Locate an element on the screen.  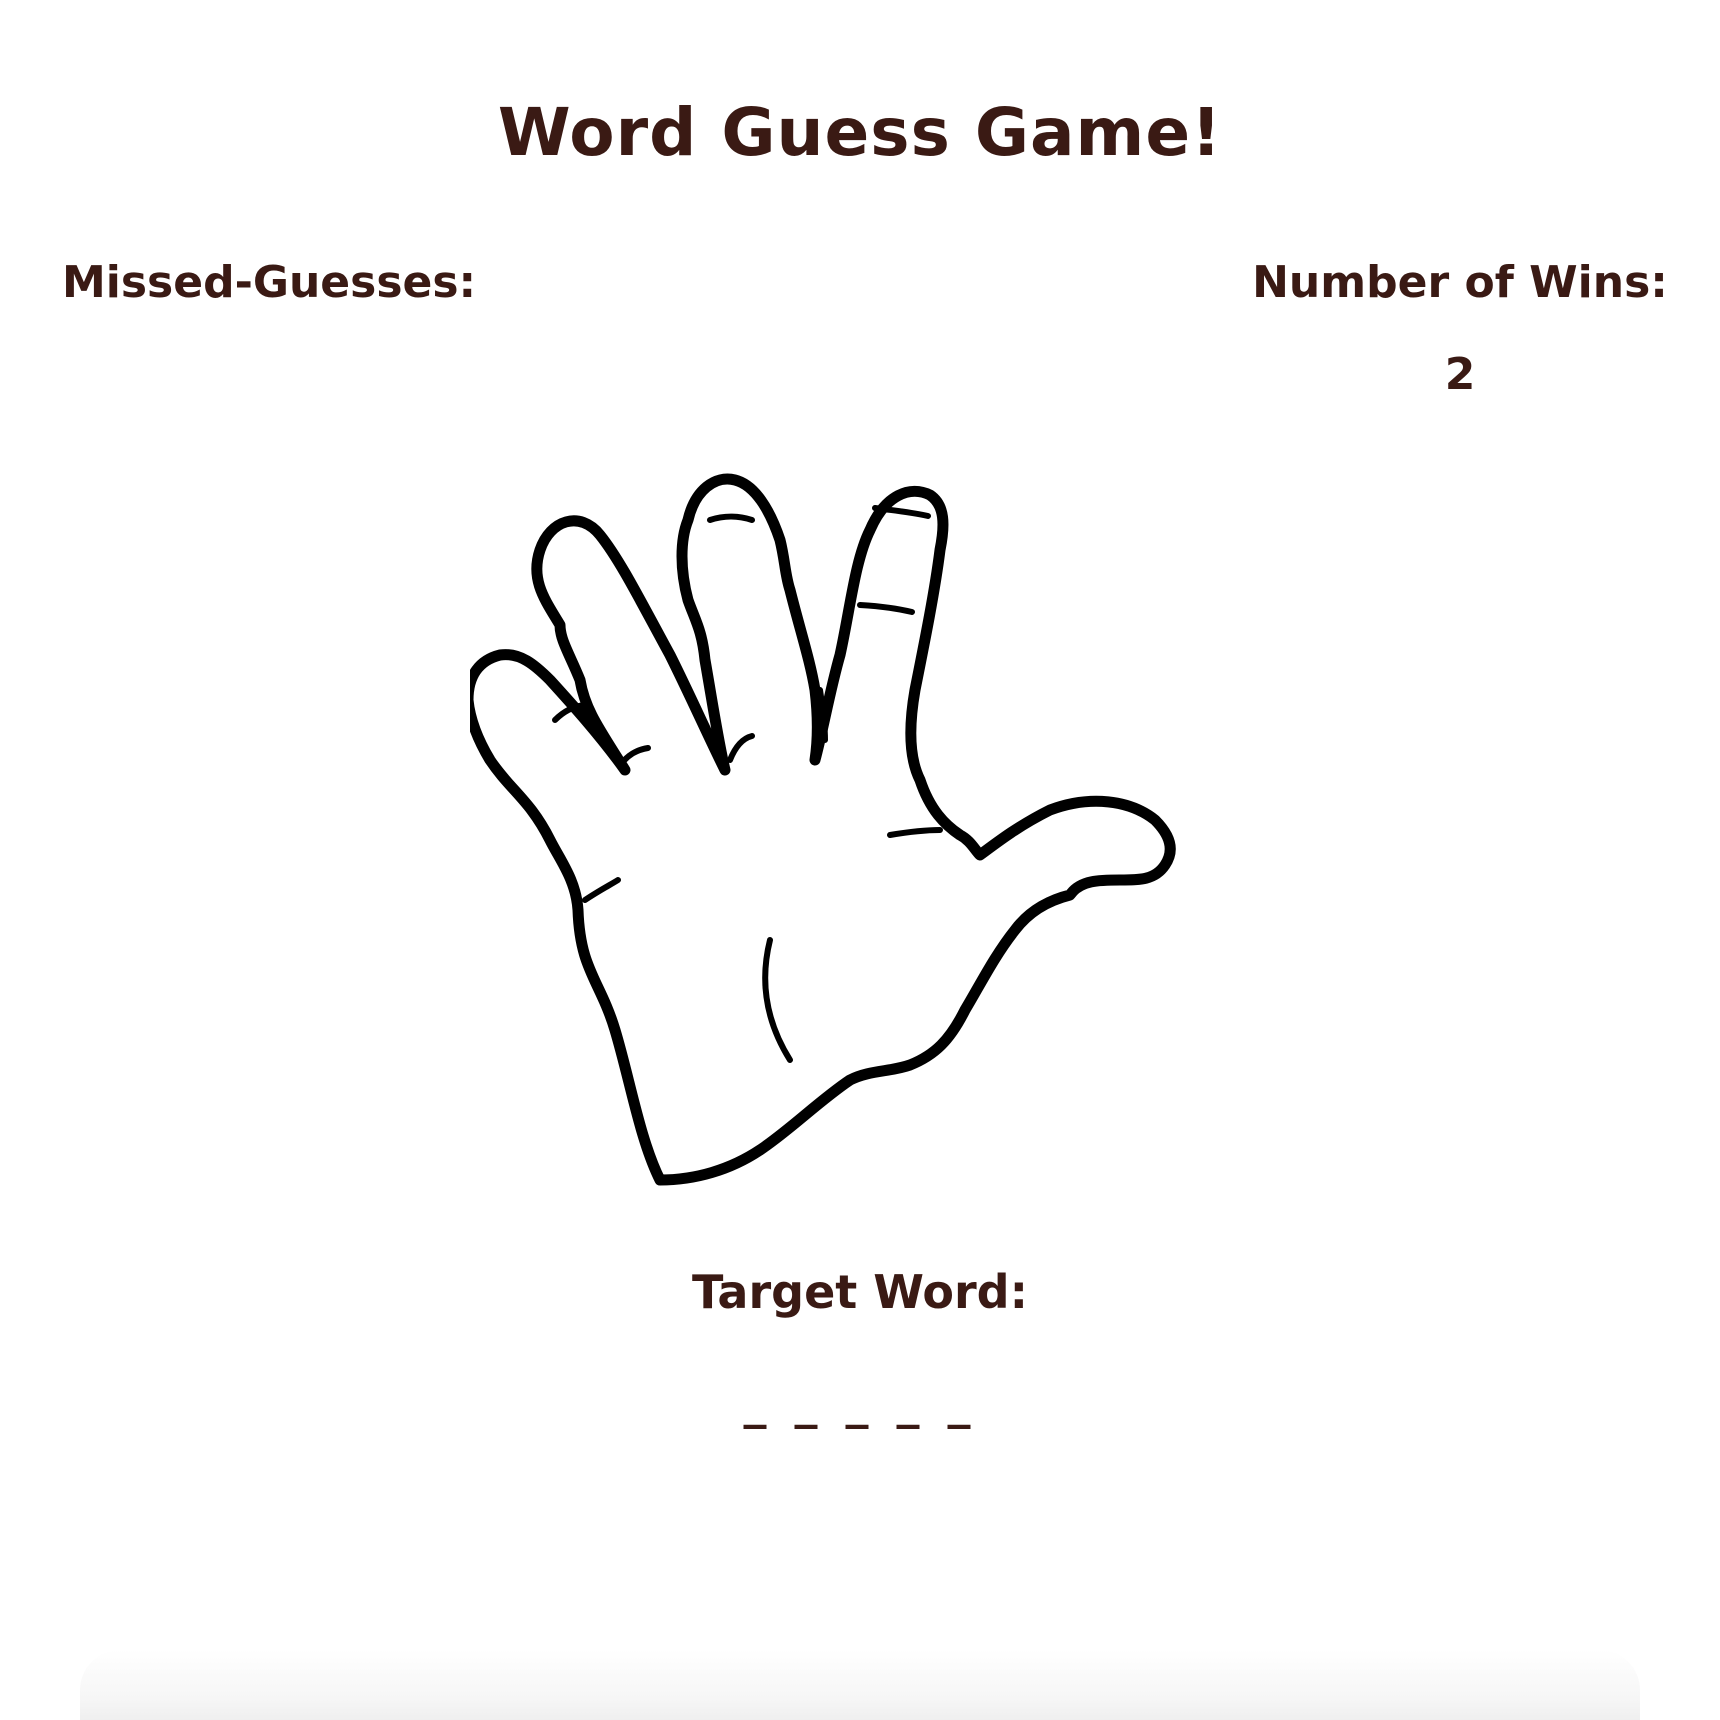
wins-count: 2 is located at coordinates (1460, 374).